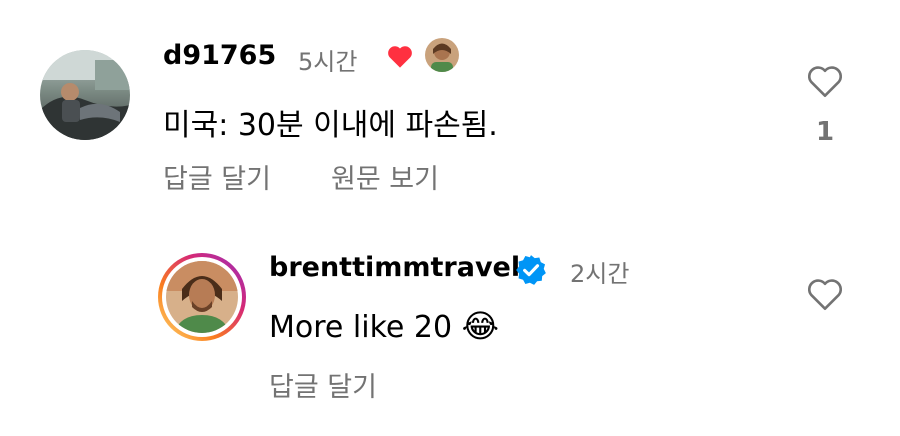  What do you see at coordinates (400, 56) in the screenshot?
I see `creator-liked-heart-icon` at bounding box center [400, 56].